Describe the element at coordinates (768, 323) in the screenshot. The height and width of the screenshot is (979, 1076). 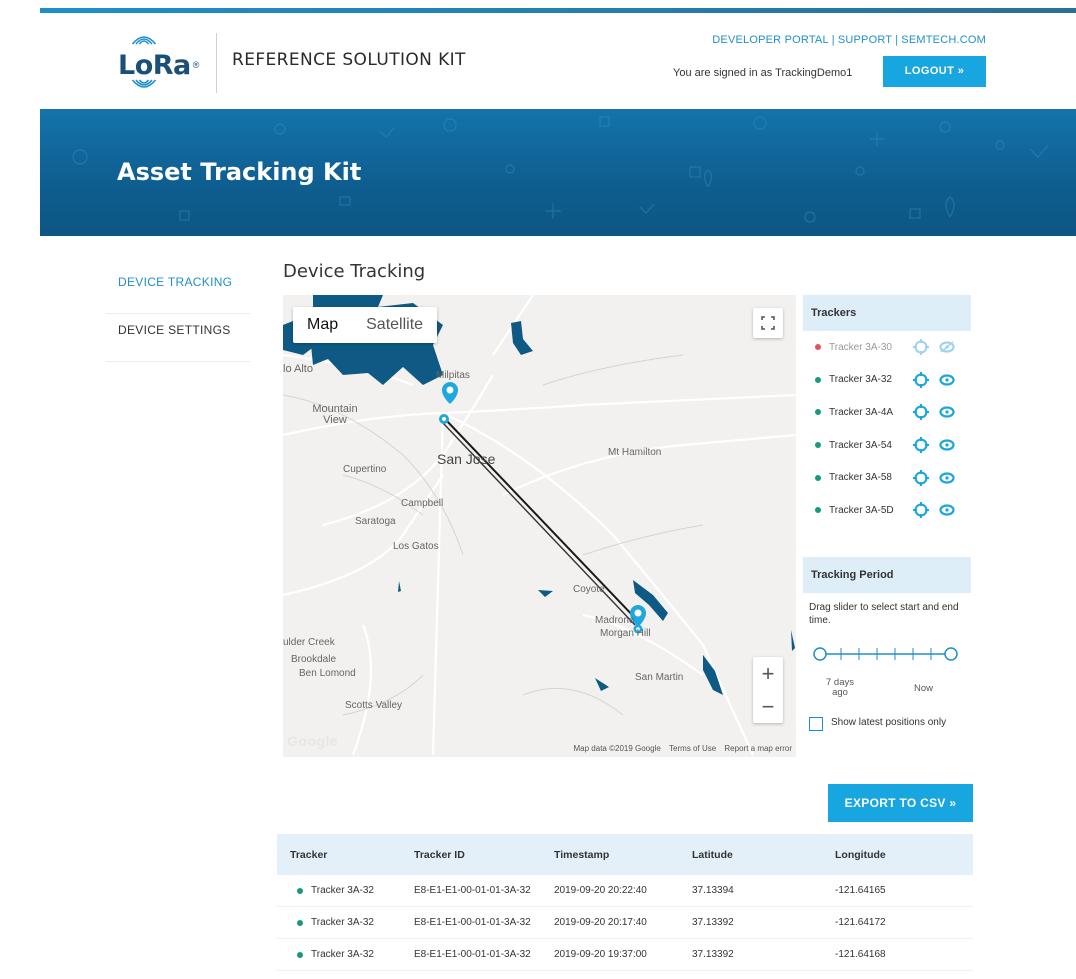
I see `fullscreen-button` at that location.